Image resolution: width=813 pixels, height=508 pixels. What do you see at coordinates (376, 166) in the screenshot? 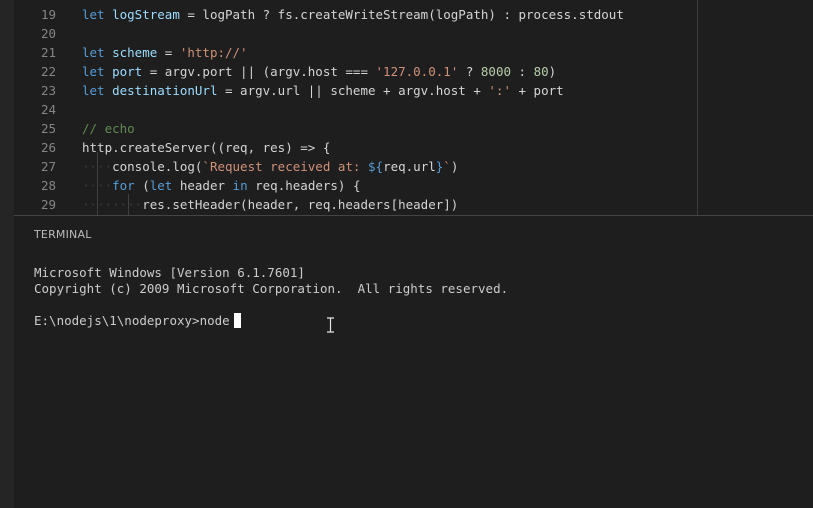
I see `code-token: ${` at bounding box center [376, 166].